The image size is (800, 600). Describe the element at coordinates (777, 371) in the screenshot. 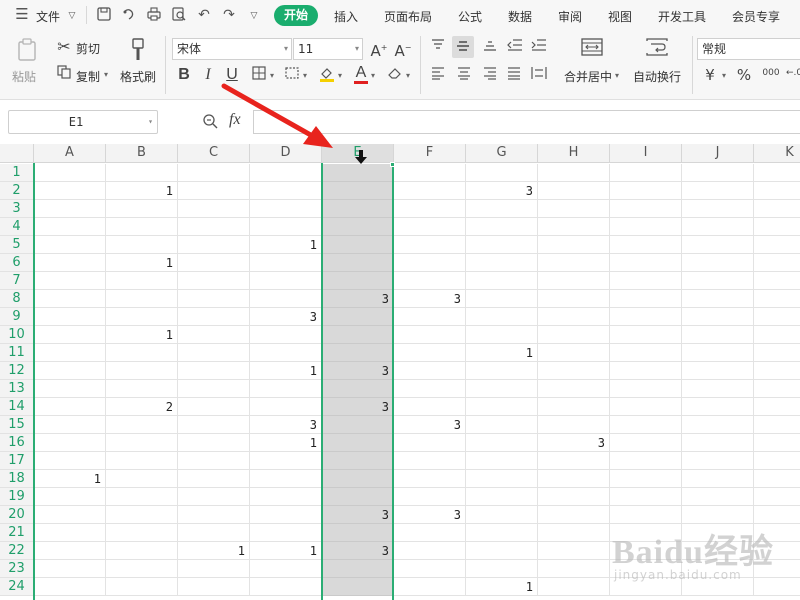

I see `cell-k12` at that location.